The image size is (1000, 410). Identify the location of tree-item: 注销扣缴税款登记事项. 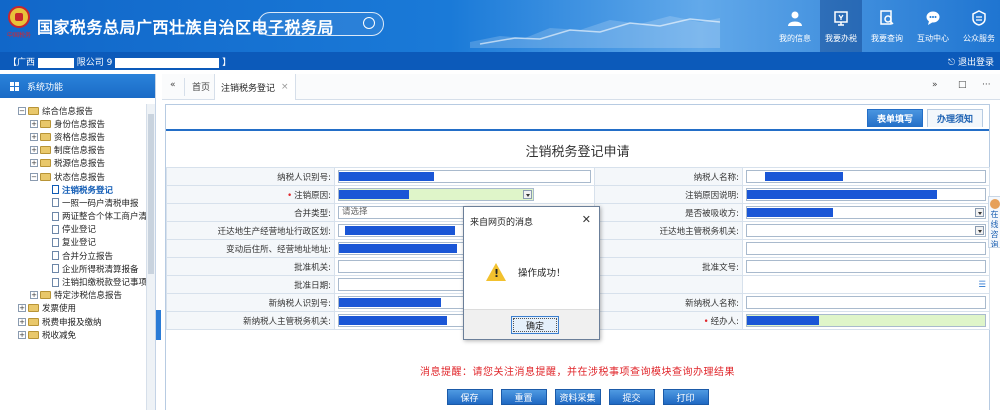
(73, 281).